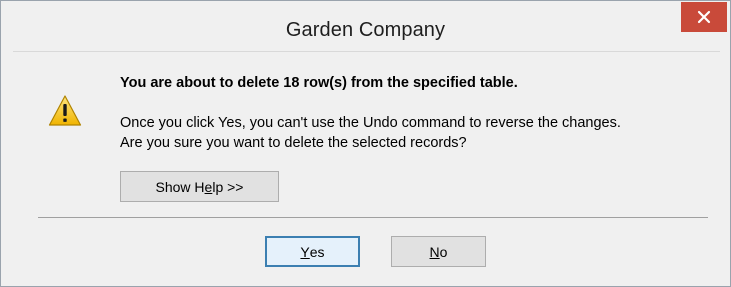 The image size is (731, 287). Describe the element at coordinates (208, 186) in the screenshot. I see `show-help-label-mnemonic: e` at that location.